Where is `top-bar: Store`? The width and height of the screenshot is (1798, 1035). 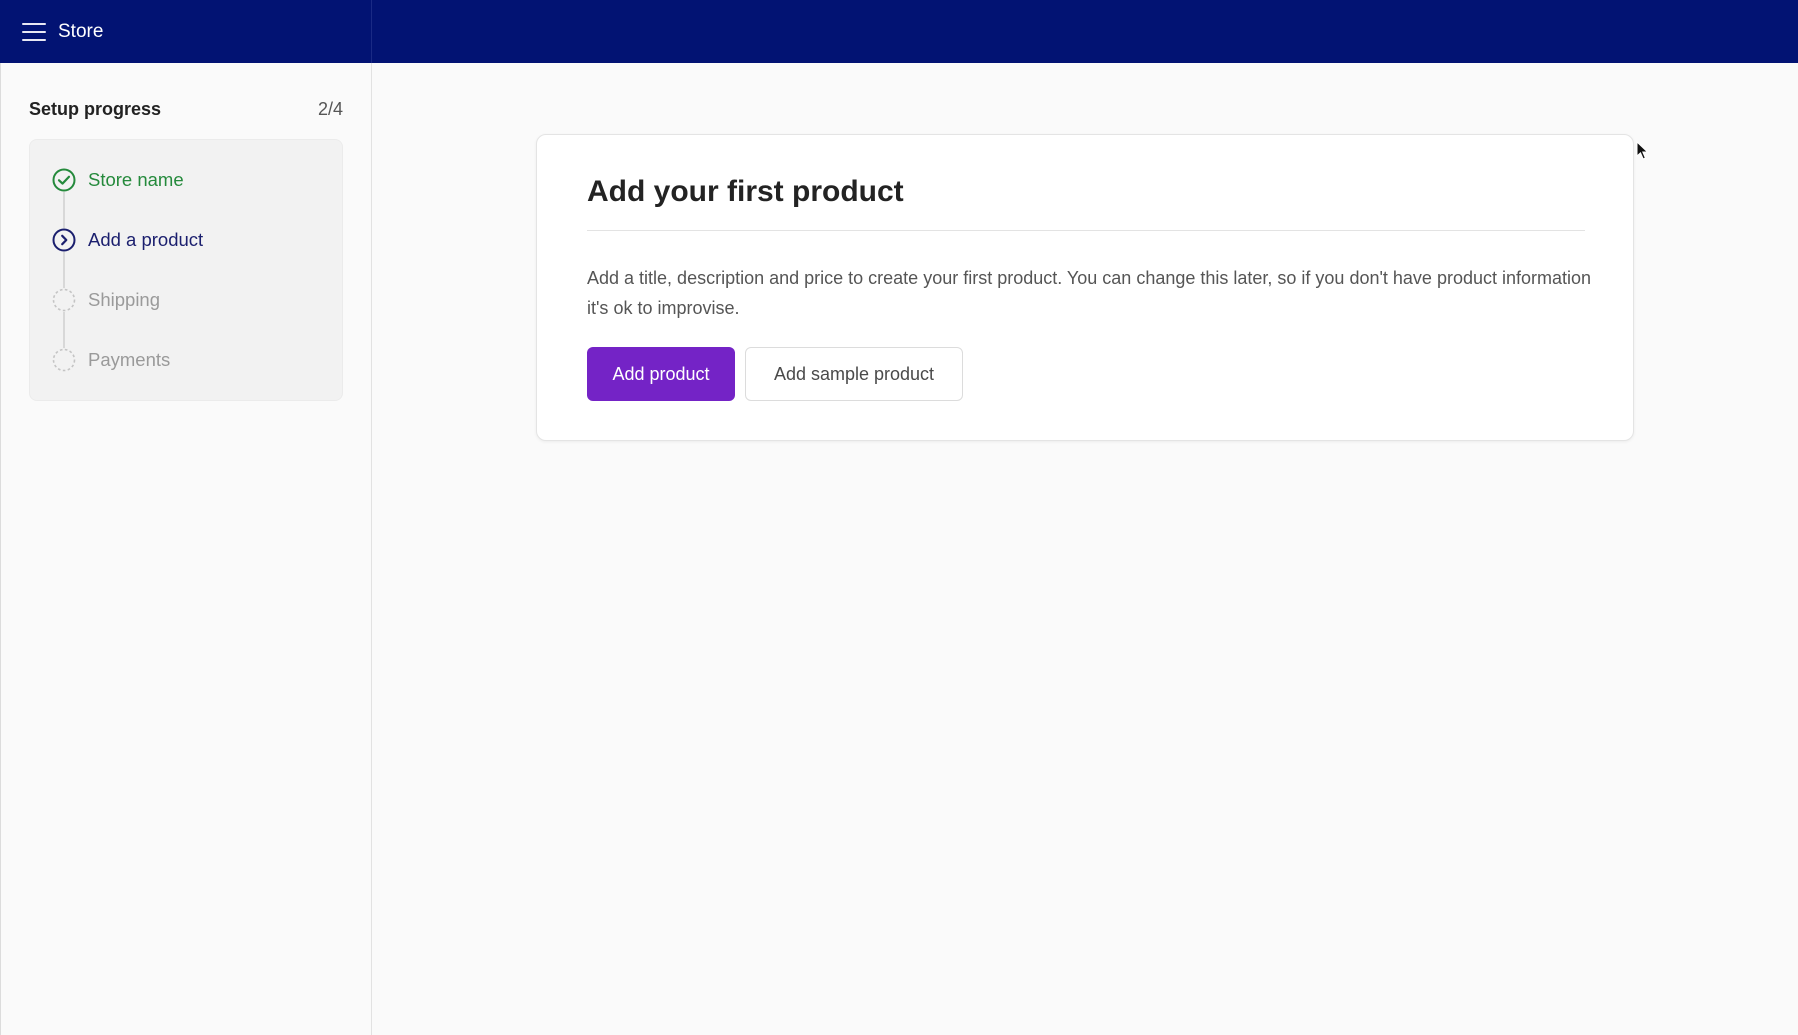
top-bar: Store is located at coordinates (899, 31).